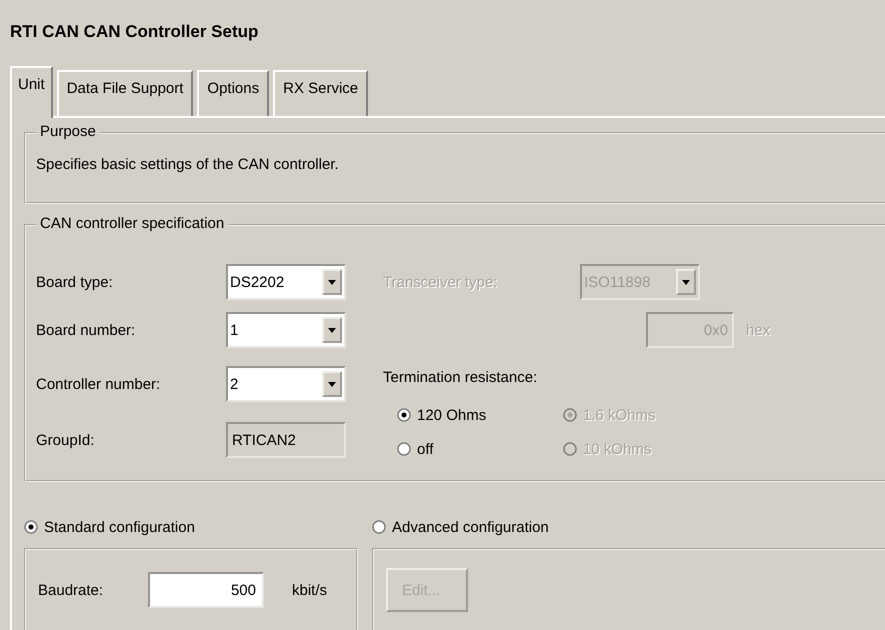 The image size is (885, 630). Describe the element at coordinates (320, 93) in the screenshot. I see `tab: RX Service` at that location.